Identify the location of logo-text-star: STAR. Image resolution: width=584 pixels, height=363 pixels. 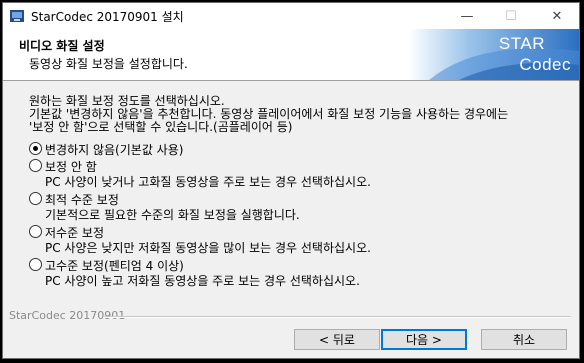
(521, 43).